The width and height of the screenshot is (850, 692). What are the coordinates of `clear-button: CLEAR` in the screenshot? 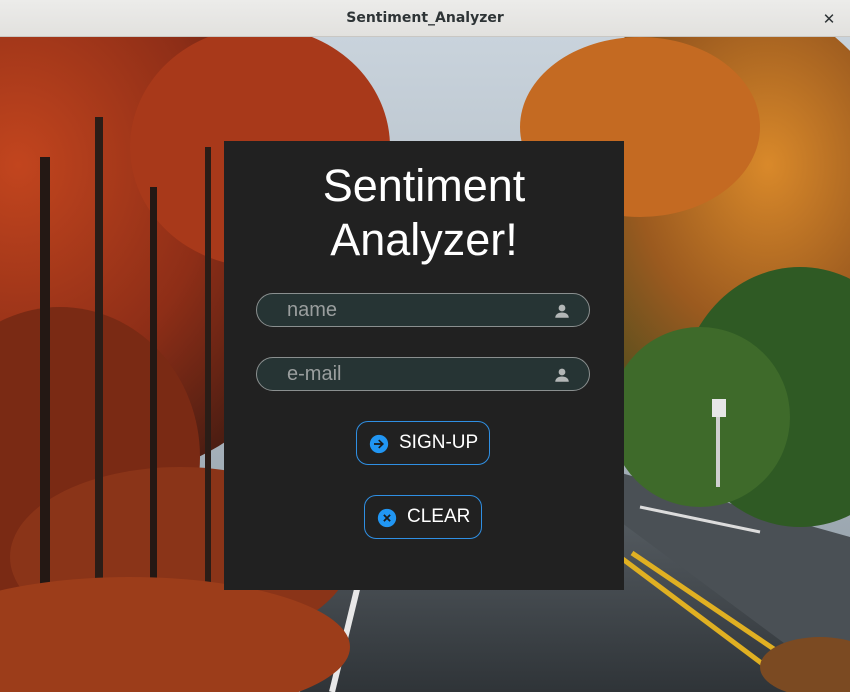 It's located at (423, 517).